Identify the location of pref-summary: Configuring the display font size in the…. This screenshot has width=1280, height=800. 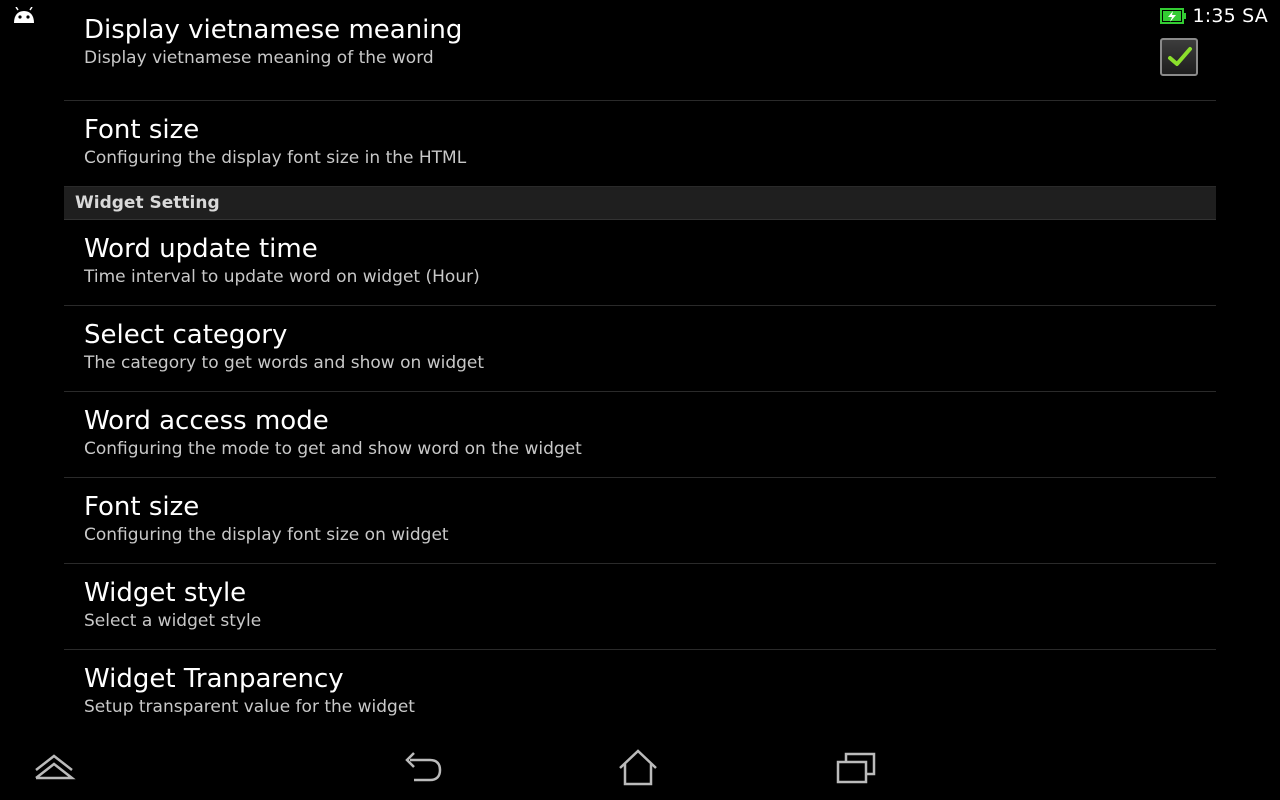
(275, 158).